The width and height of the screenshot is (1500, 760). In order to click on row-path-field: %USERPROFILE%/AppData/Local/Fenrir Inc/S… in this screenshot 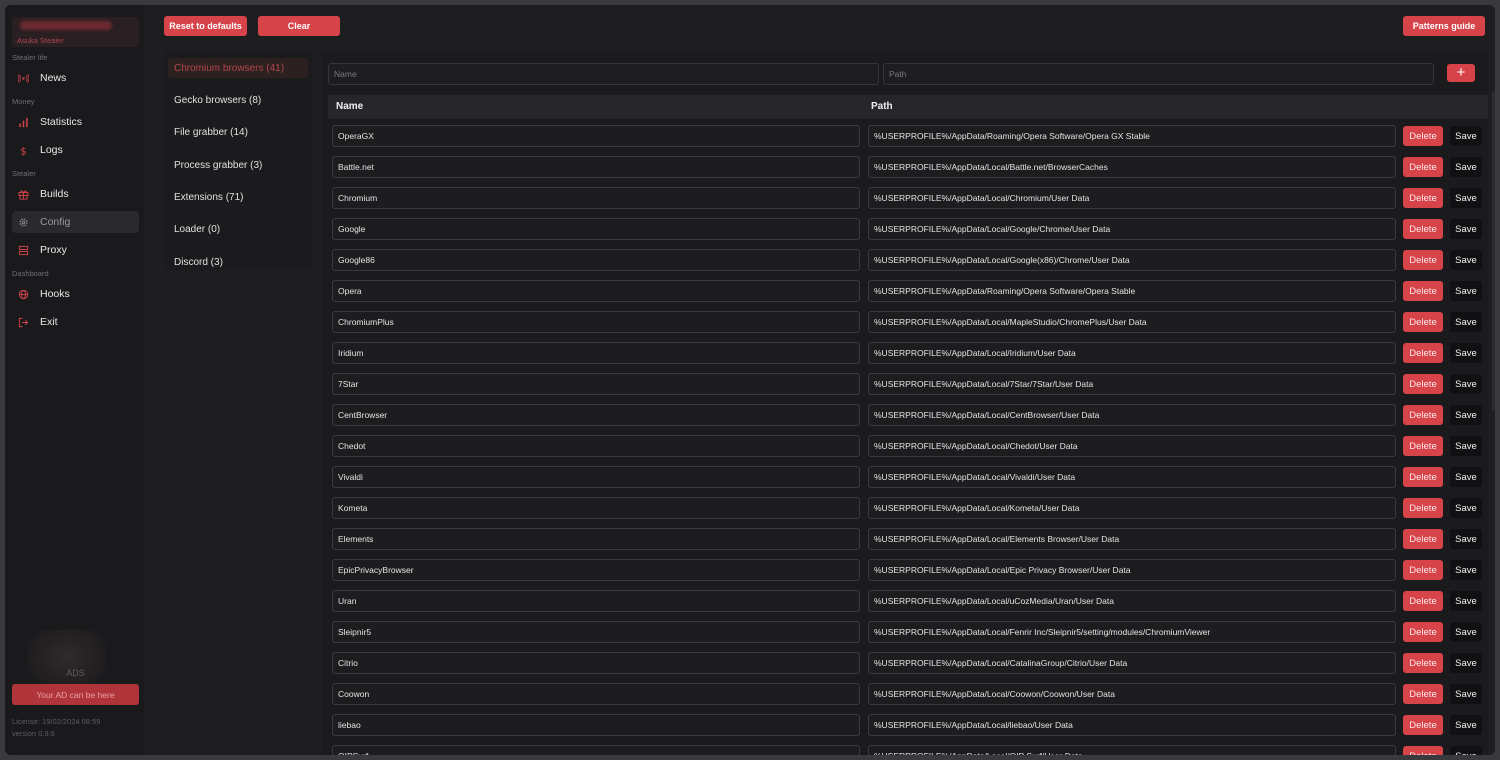, I will do `click(1132, 632)`.